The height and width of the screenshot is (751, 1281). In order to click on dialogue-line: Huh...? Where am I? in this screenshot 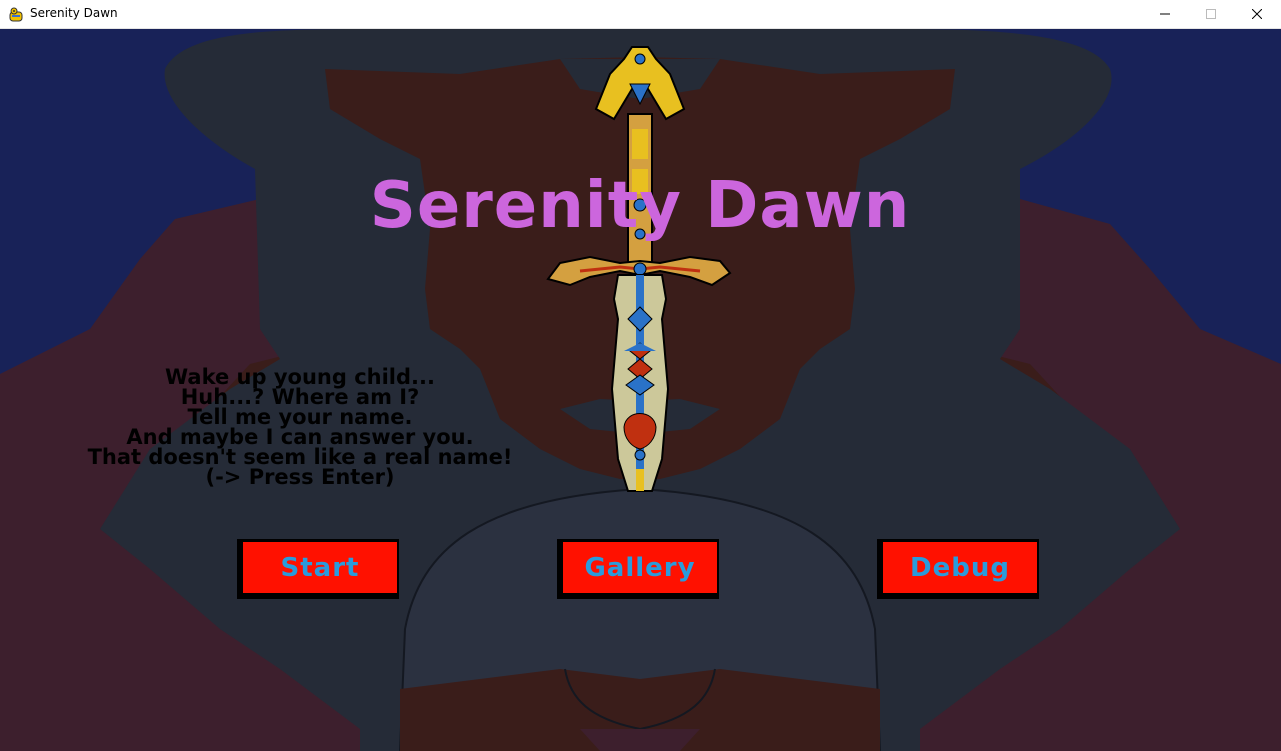, I will do `click(300, 397)`.